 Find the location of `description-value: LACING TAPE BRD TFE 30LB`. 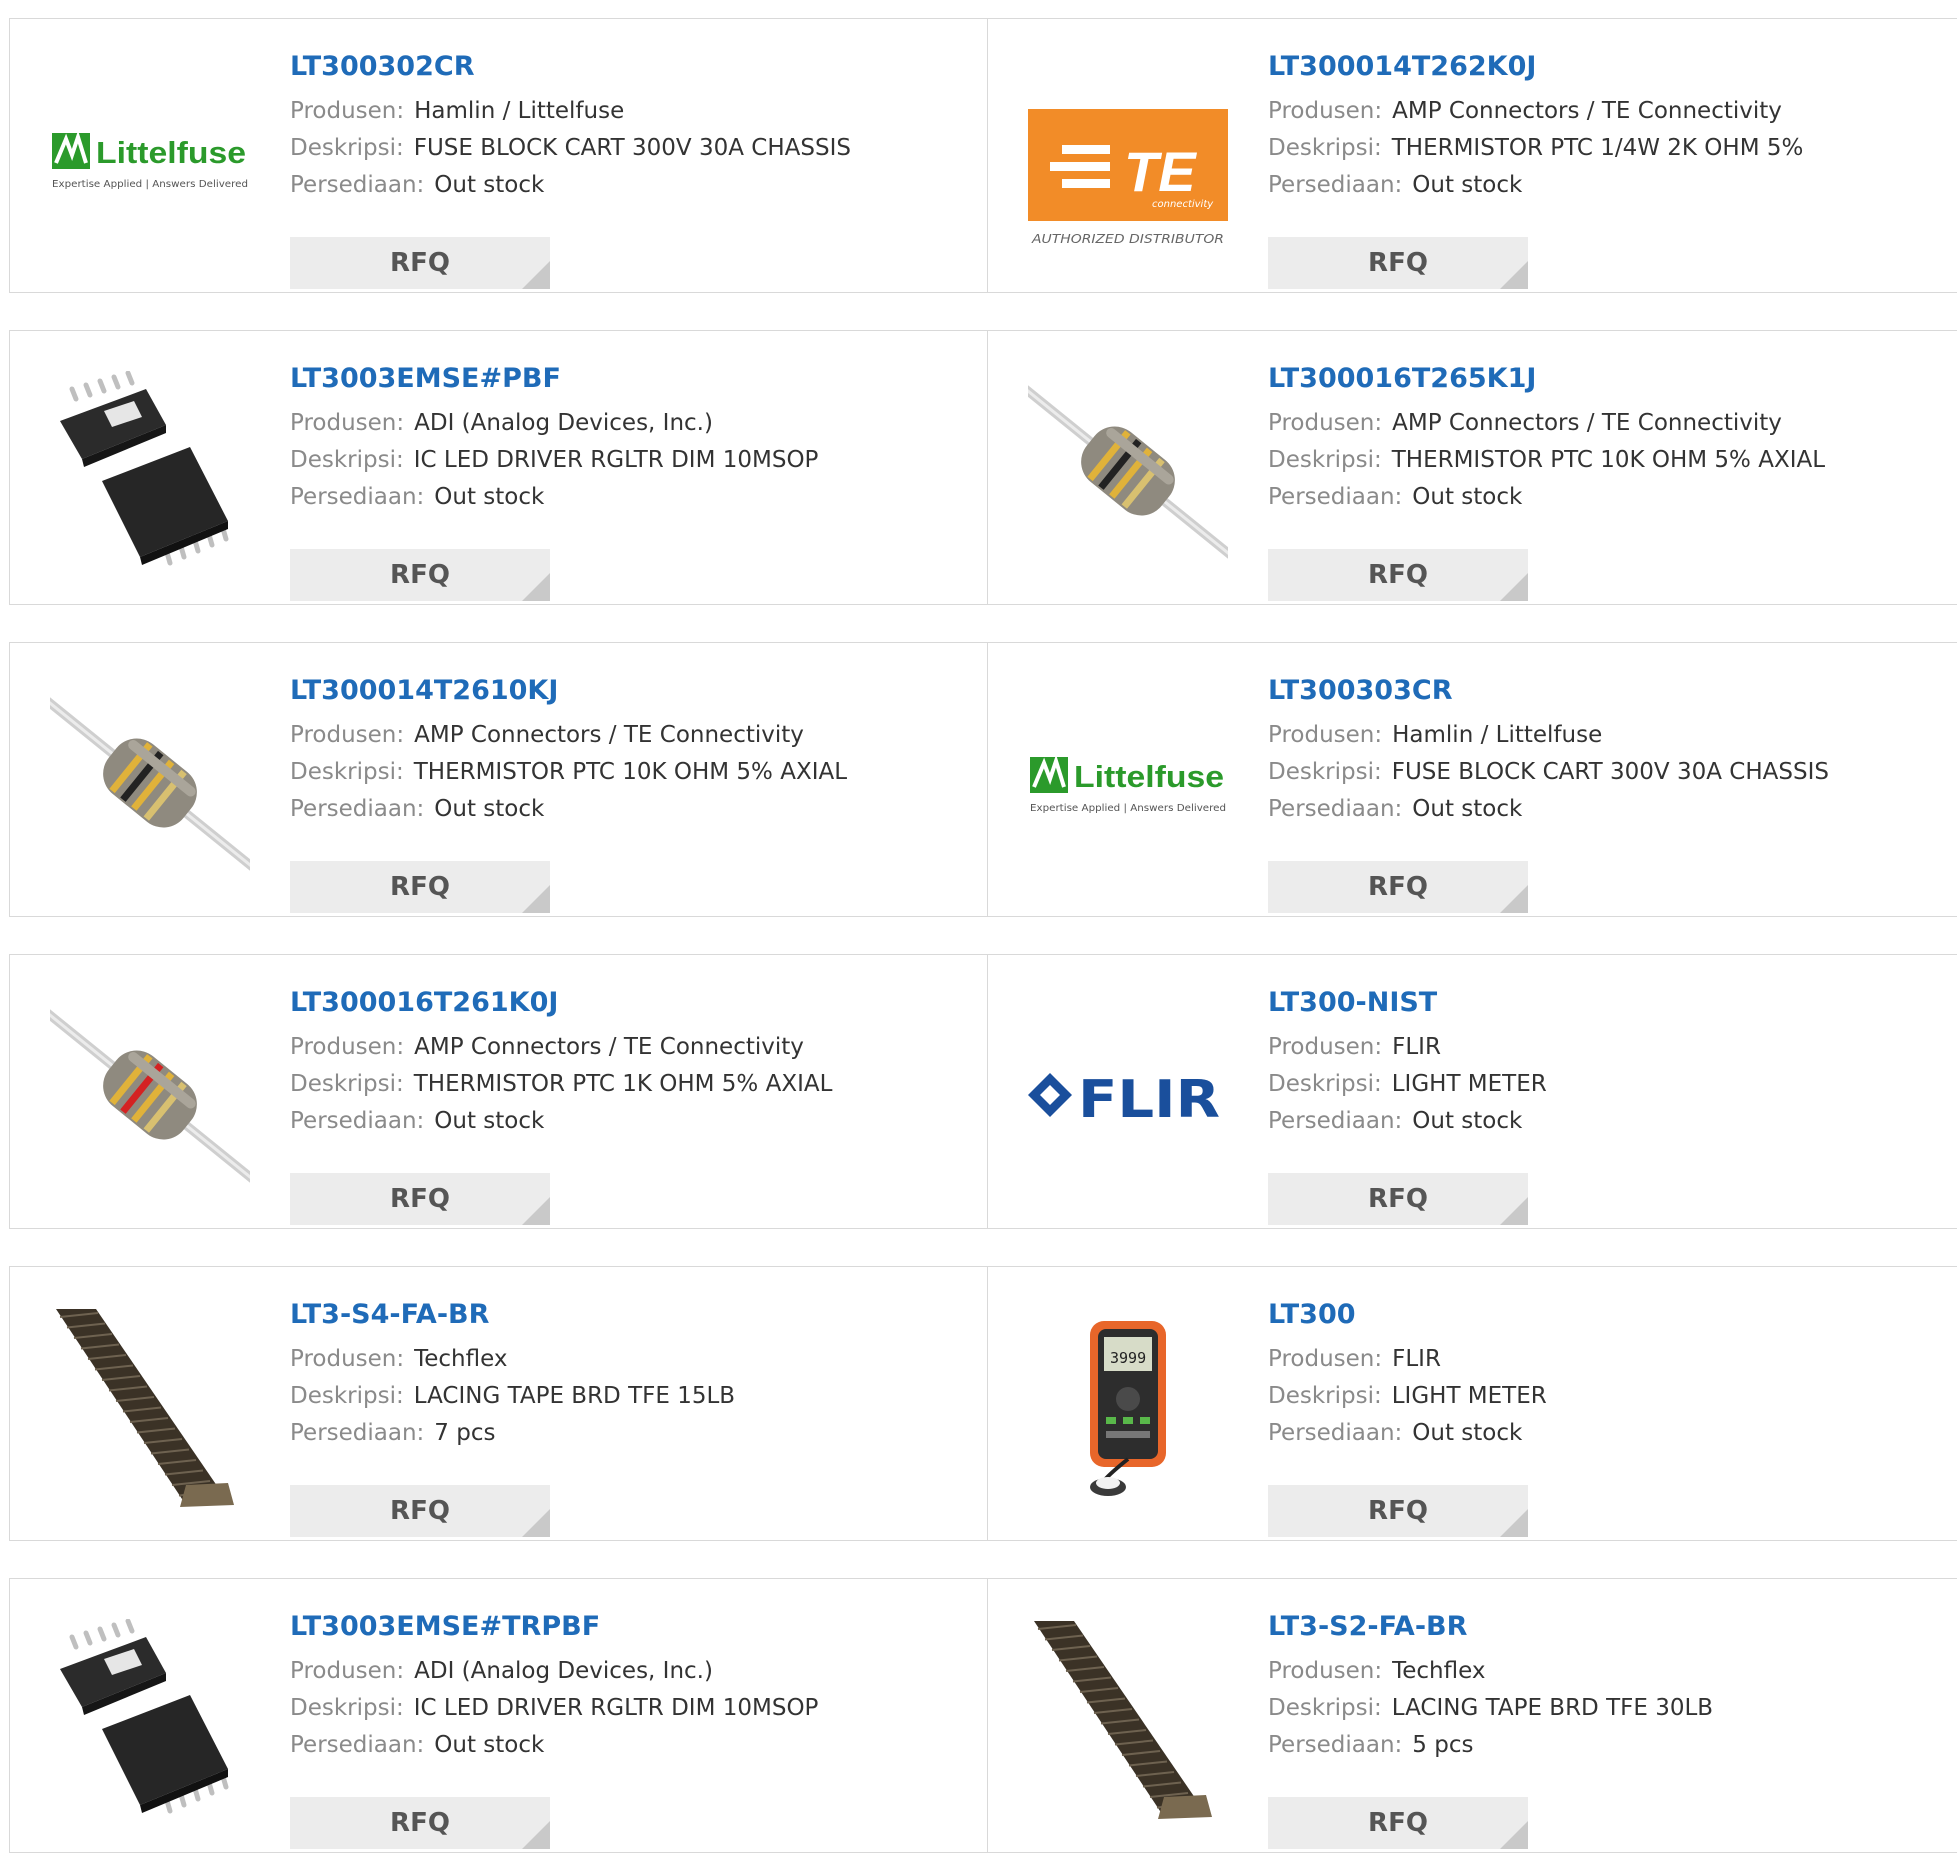

description-value: LACING TAPE BRD TFE 30LB is located at coordinates (1552, 1708).